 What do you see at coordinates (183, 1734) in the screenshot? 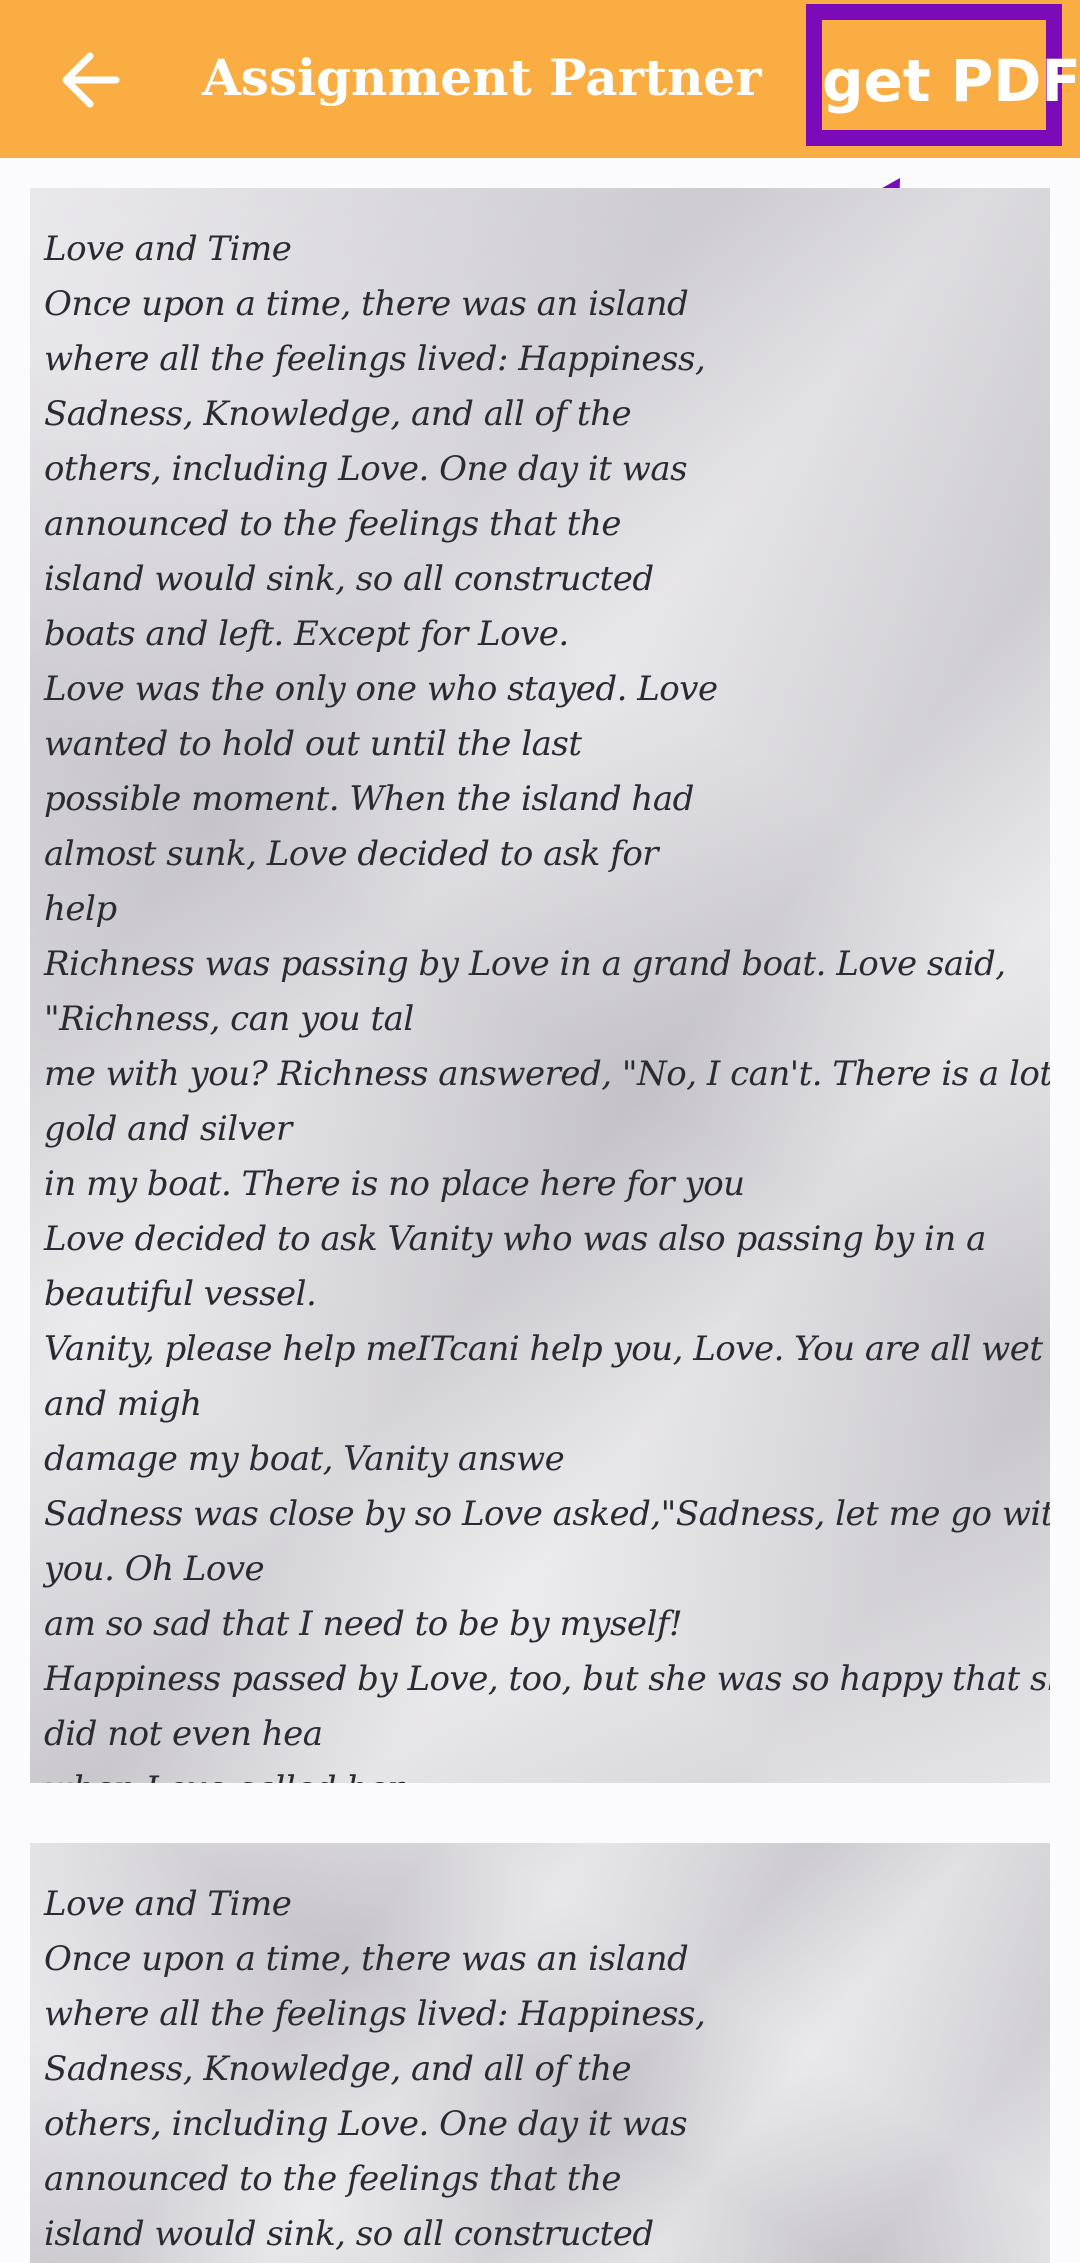
I see `text-line: did not even hea` at bounding box center [183, 1734].